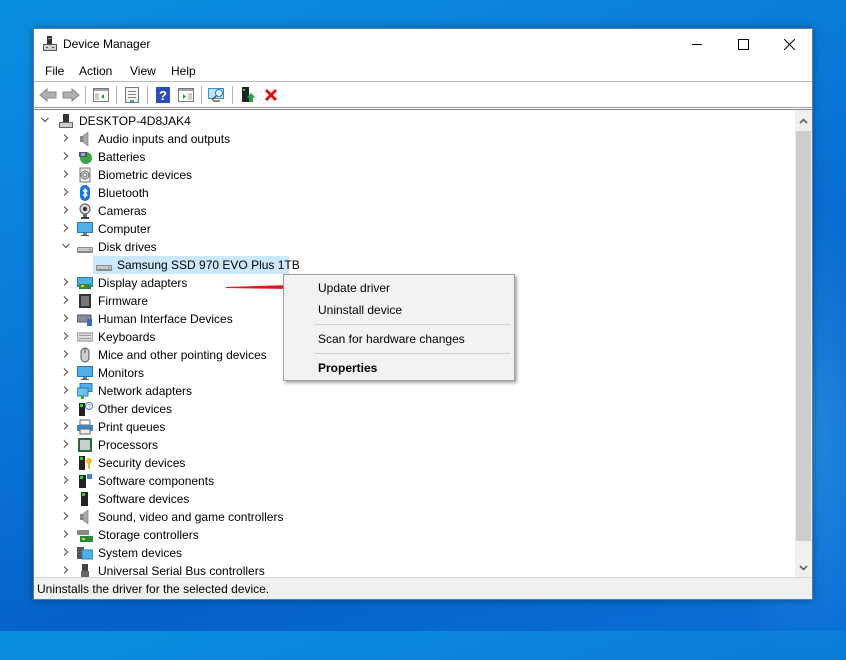 This screenshot has width=846, height=660. I want to click on uninstall-device-button, so click(271, 95).